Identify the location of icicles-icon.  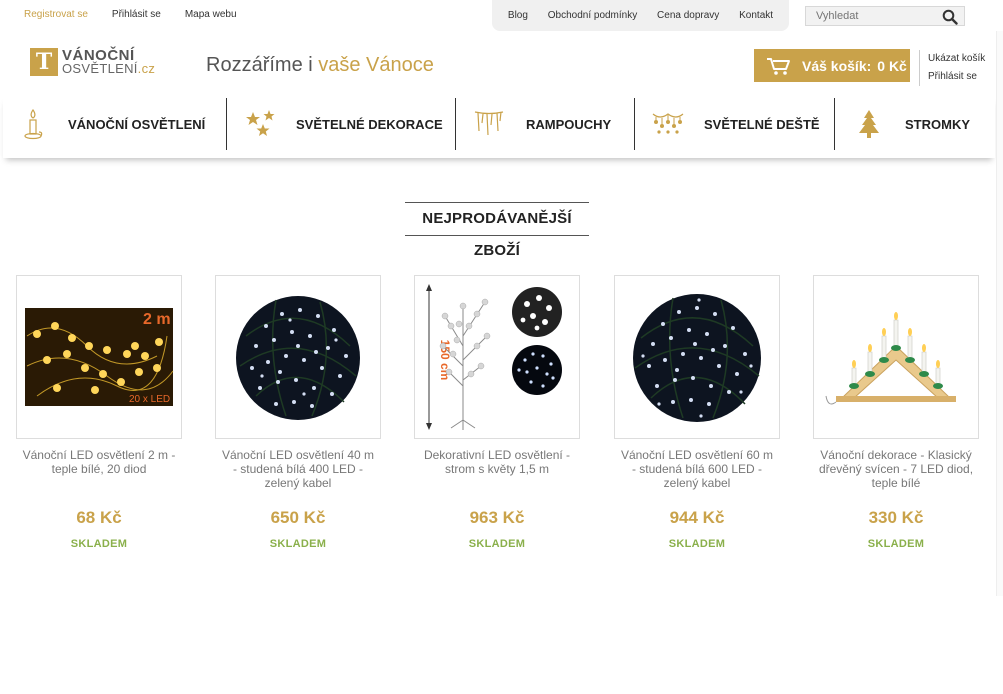
(489, 123).